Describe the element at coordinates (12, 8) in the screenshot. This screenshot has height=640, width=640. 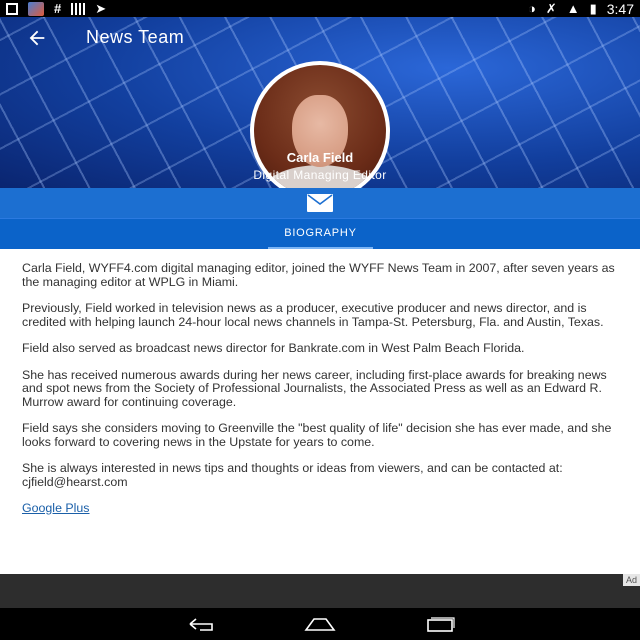
I see `download-icon` at that location.